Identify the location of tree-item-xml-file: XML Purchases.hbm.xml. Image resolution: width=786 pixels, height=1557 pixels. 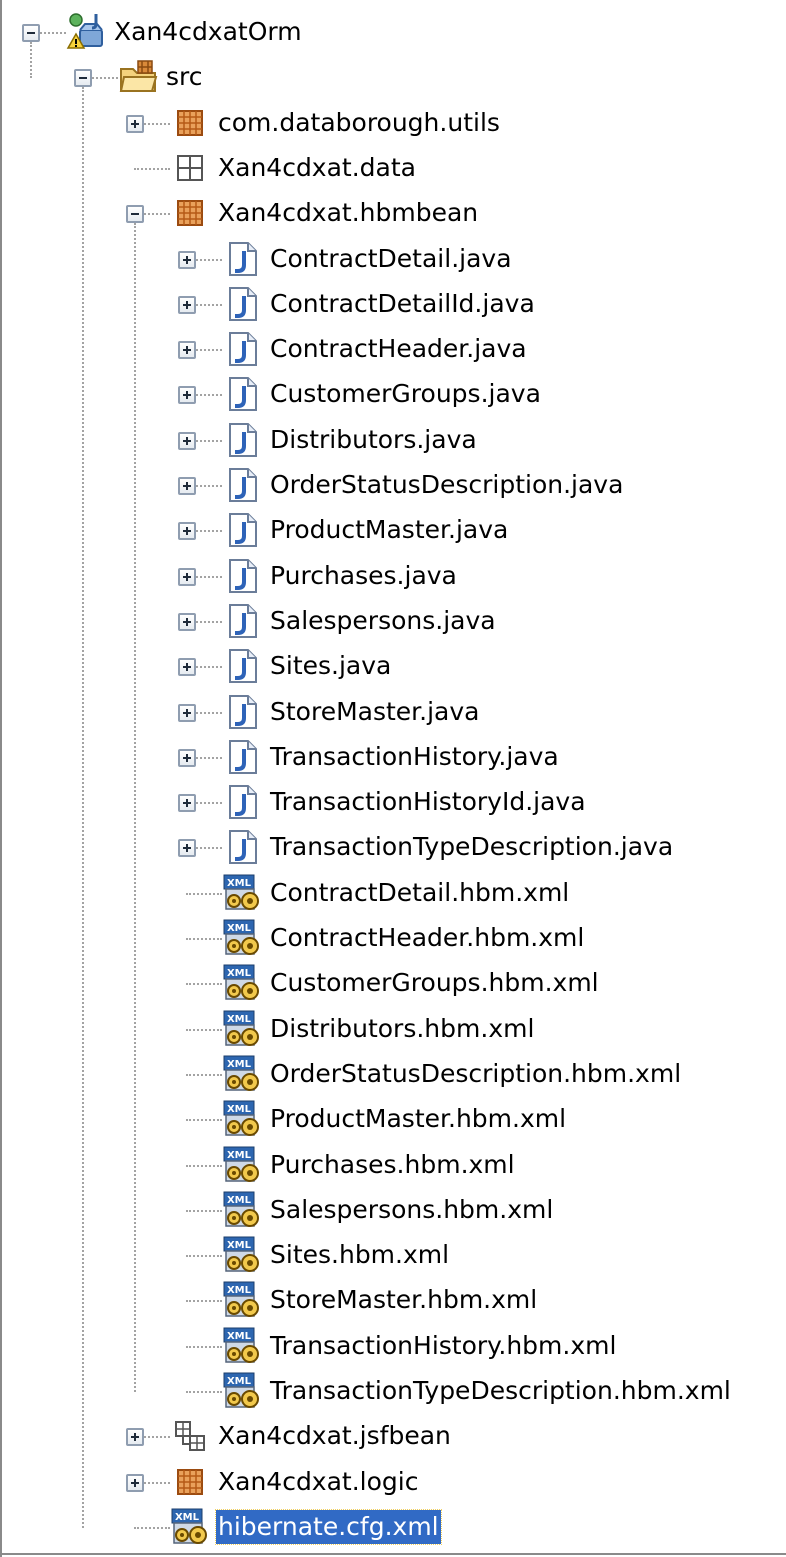
(393, 1165).